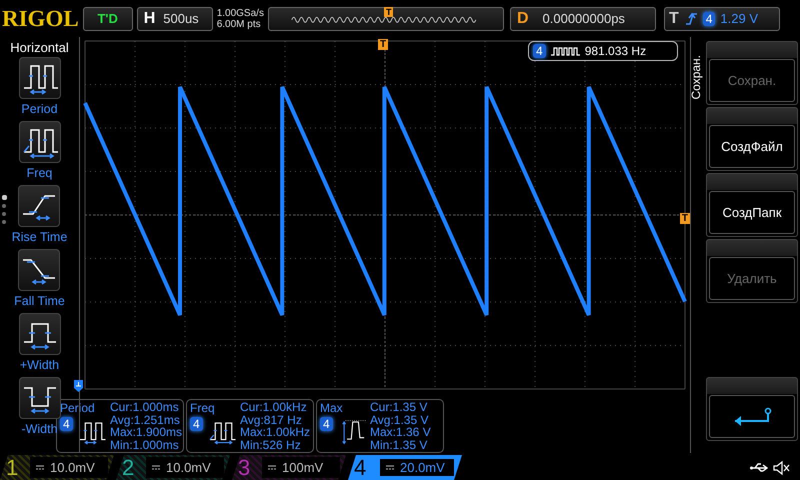  I want to click on delay-label: D, so click(522, 19).